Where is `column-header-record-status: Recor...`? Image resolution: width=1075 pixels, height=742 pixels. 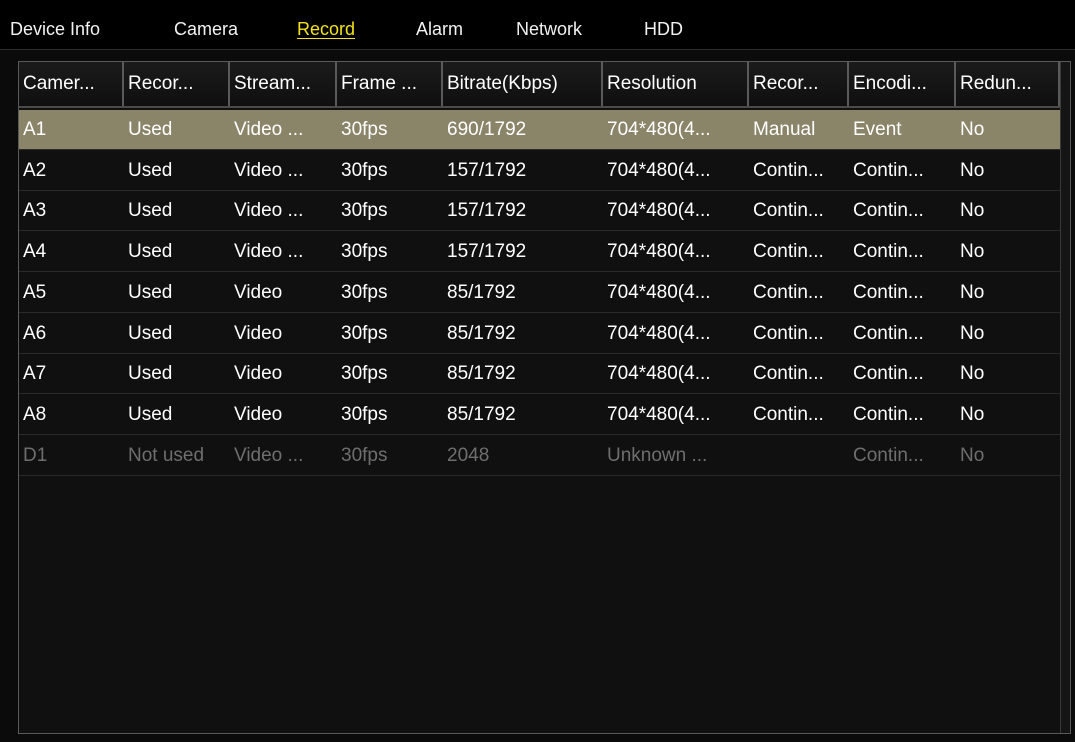
column-header-record-status: Recor... is located at coordinates (177, 84).